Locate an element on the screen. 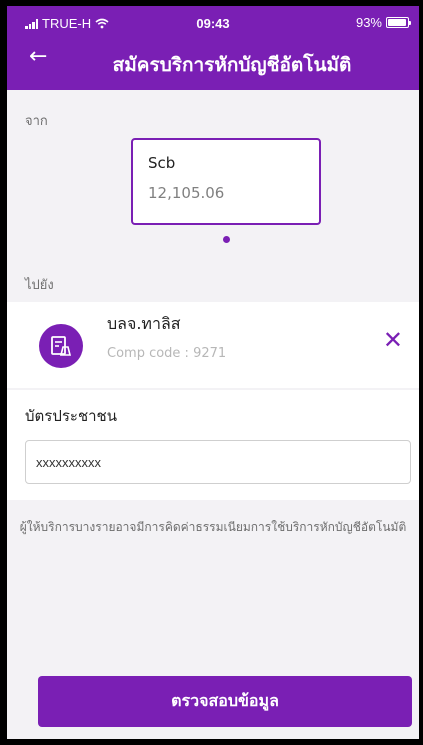 This screenshot has height=745, width=423. battery-fill is located at coordinates (397, 22).